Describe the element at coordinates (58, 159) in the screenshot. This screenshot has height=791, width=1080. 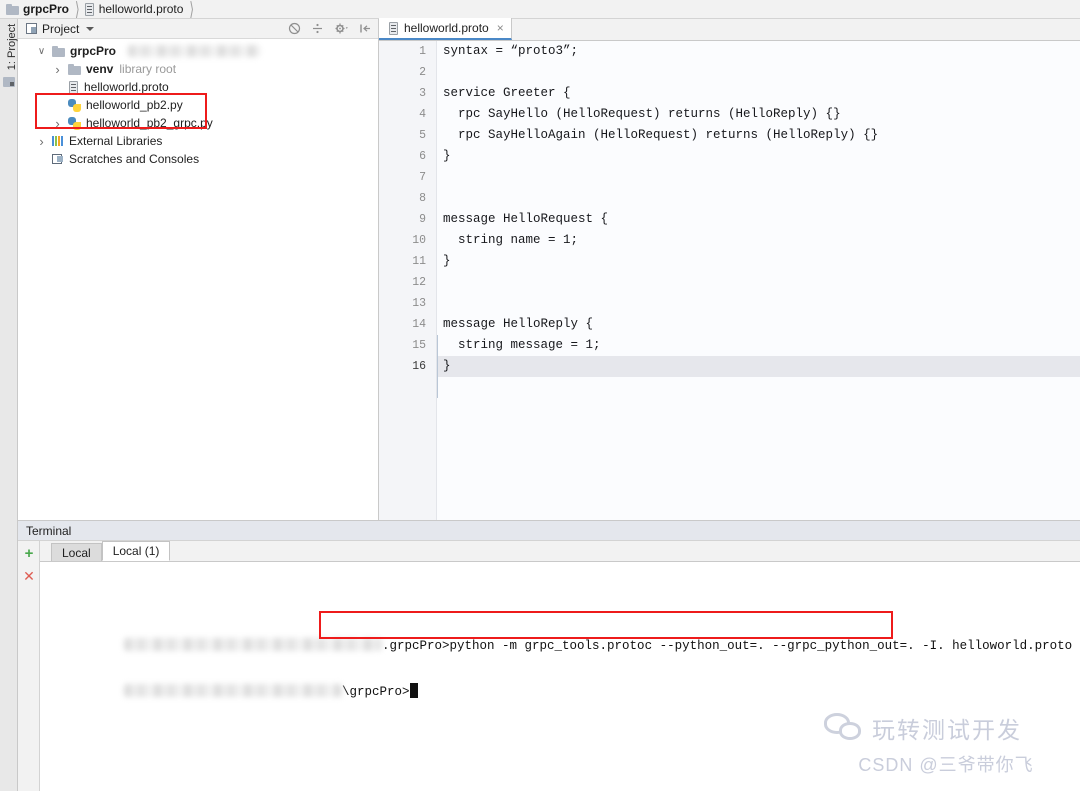
I see `scratches-icon` at that location.